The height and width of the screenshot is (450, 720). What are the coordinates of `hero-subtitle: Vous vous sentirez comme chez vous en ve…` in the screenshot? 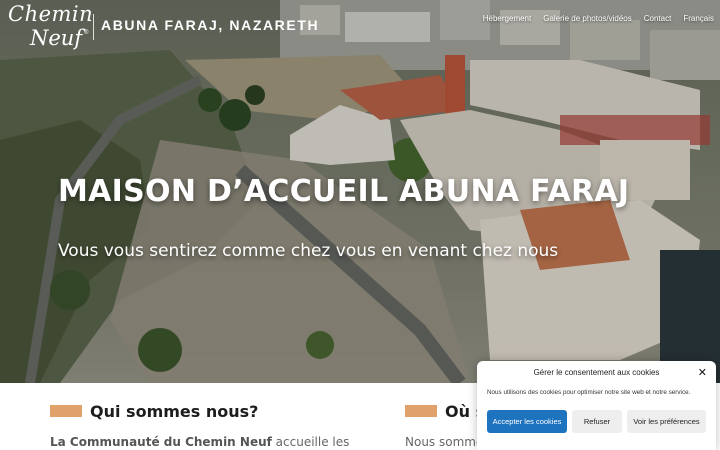 It's located at (308, 251).